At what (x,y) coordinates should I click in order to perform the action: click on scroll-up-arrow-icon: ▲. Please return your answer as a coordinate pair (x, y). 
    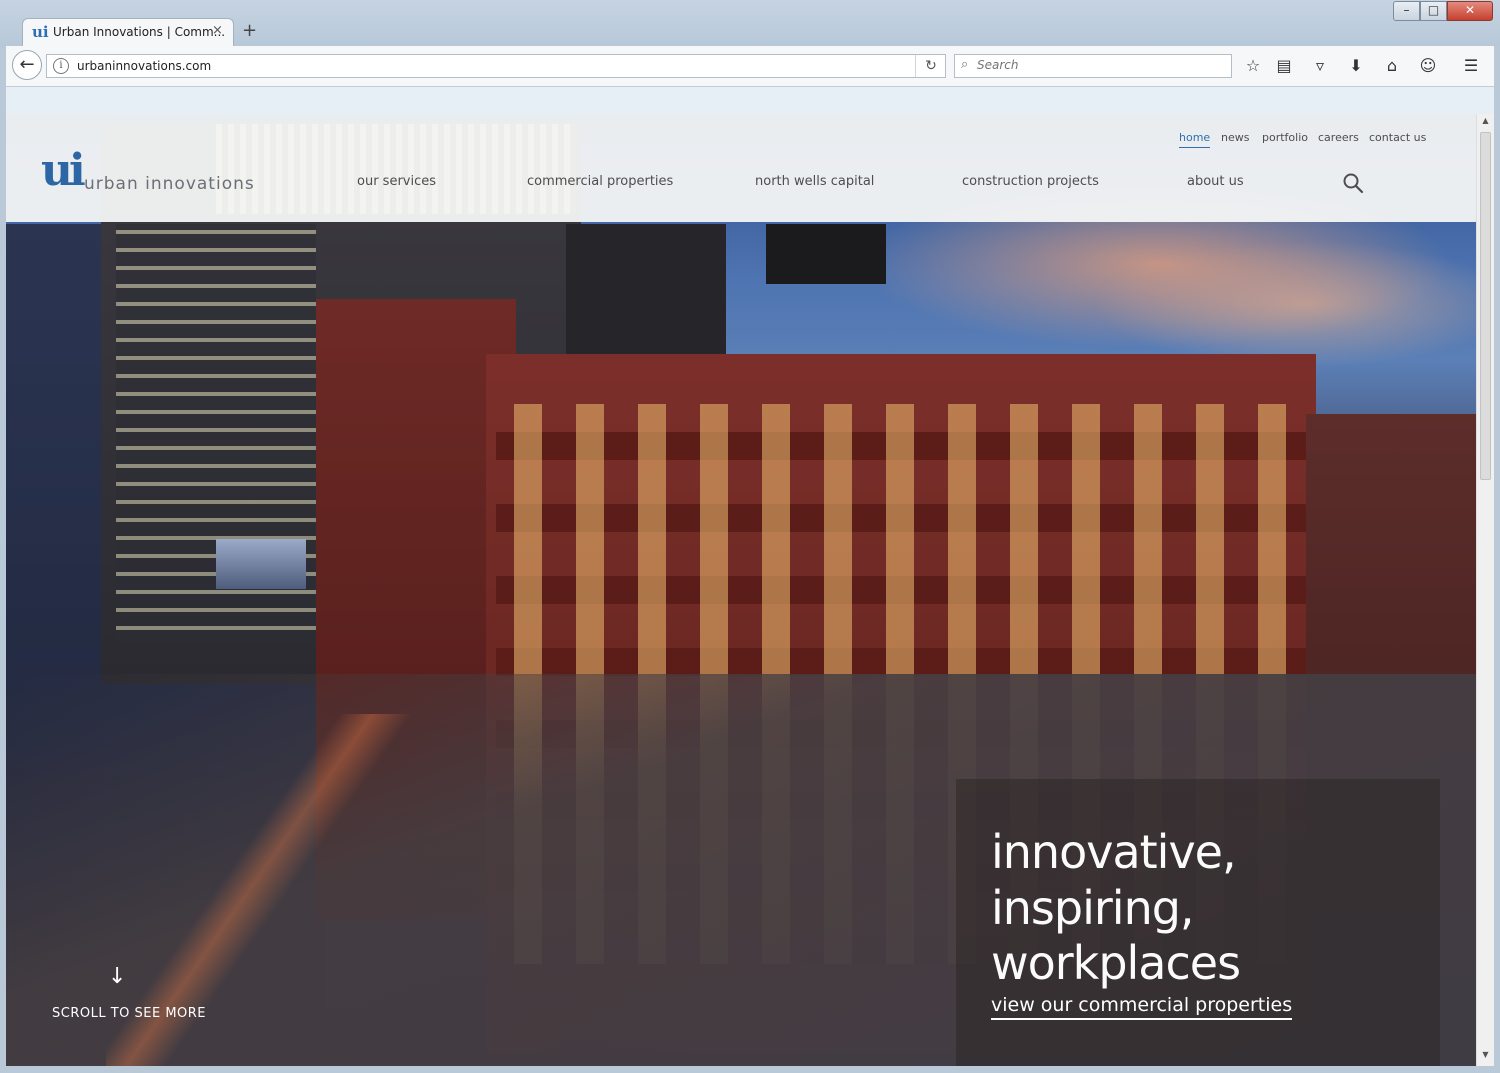
    Looking at the image, I should click on (1485, 123).